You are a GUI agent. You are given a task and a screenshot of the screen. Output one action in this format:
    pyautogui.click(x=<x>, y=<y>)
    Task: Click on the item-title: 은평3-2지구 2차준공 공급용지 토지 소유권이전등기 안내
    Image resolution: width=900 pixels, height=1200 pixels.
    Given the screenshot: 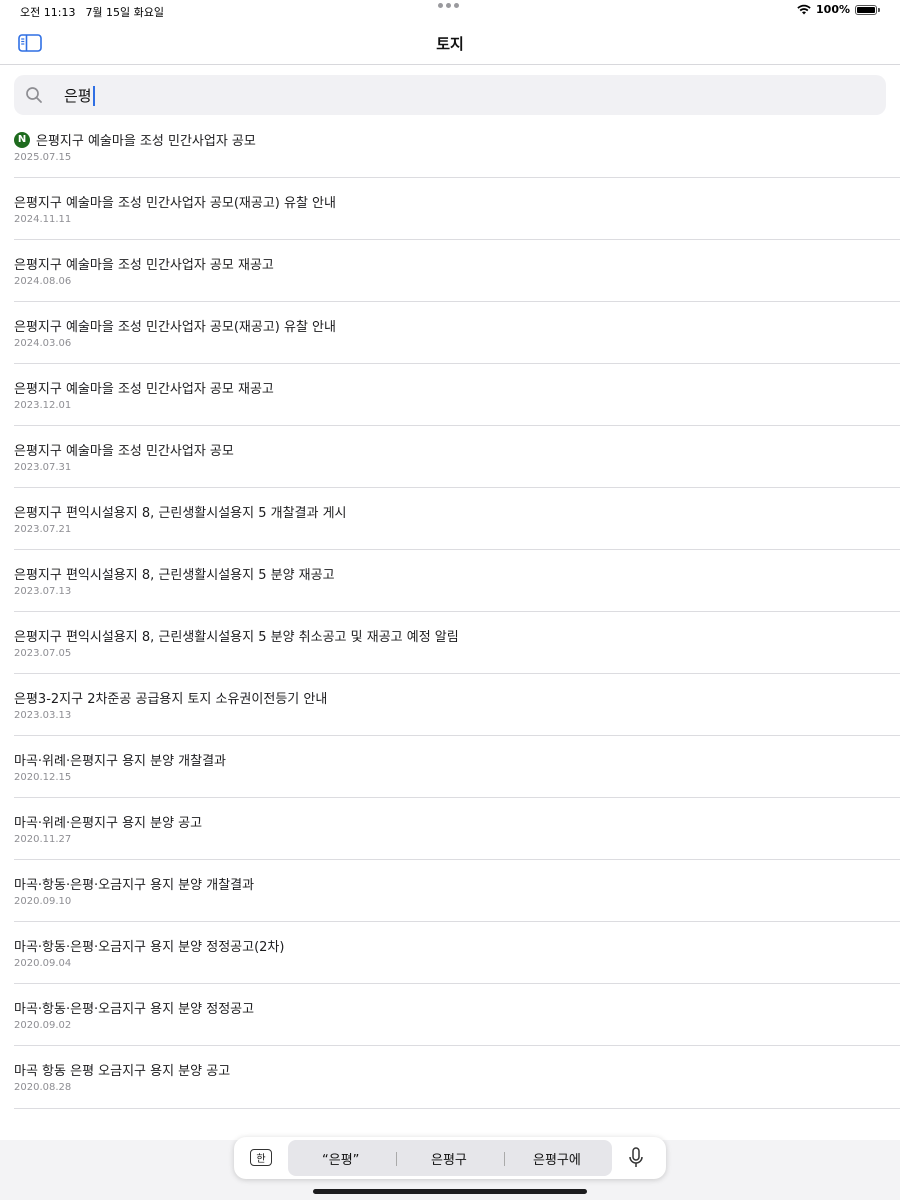 What is the action you would take?
    pyautogui.click(x=171, y=699)
    